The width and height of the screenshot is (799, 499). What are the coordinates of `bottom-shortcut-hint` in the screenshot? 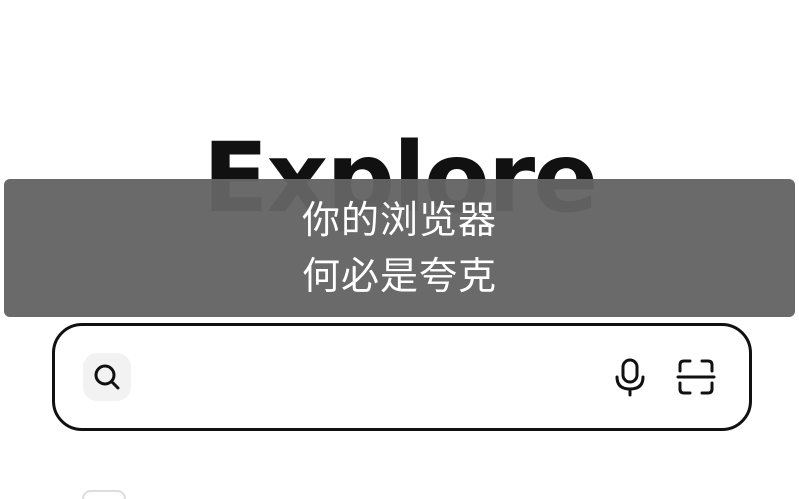 It's located at (104, 494).